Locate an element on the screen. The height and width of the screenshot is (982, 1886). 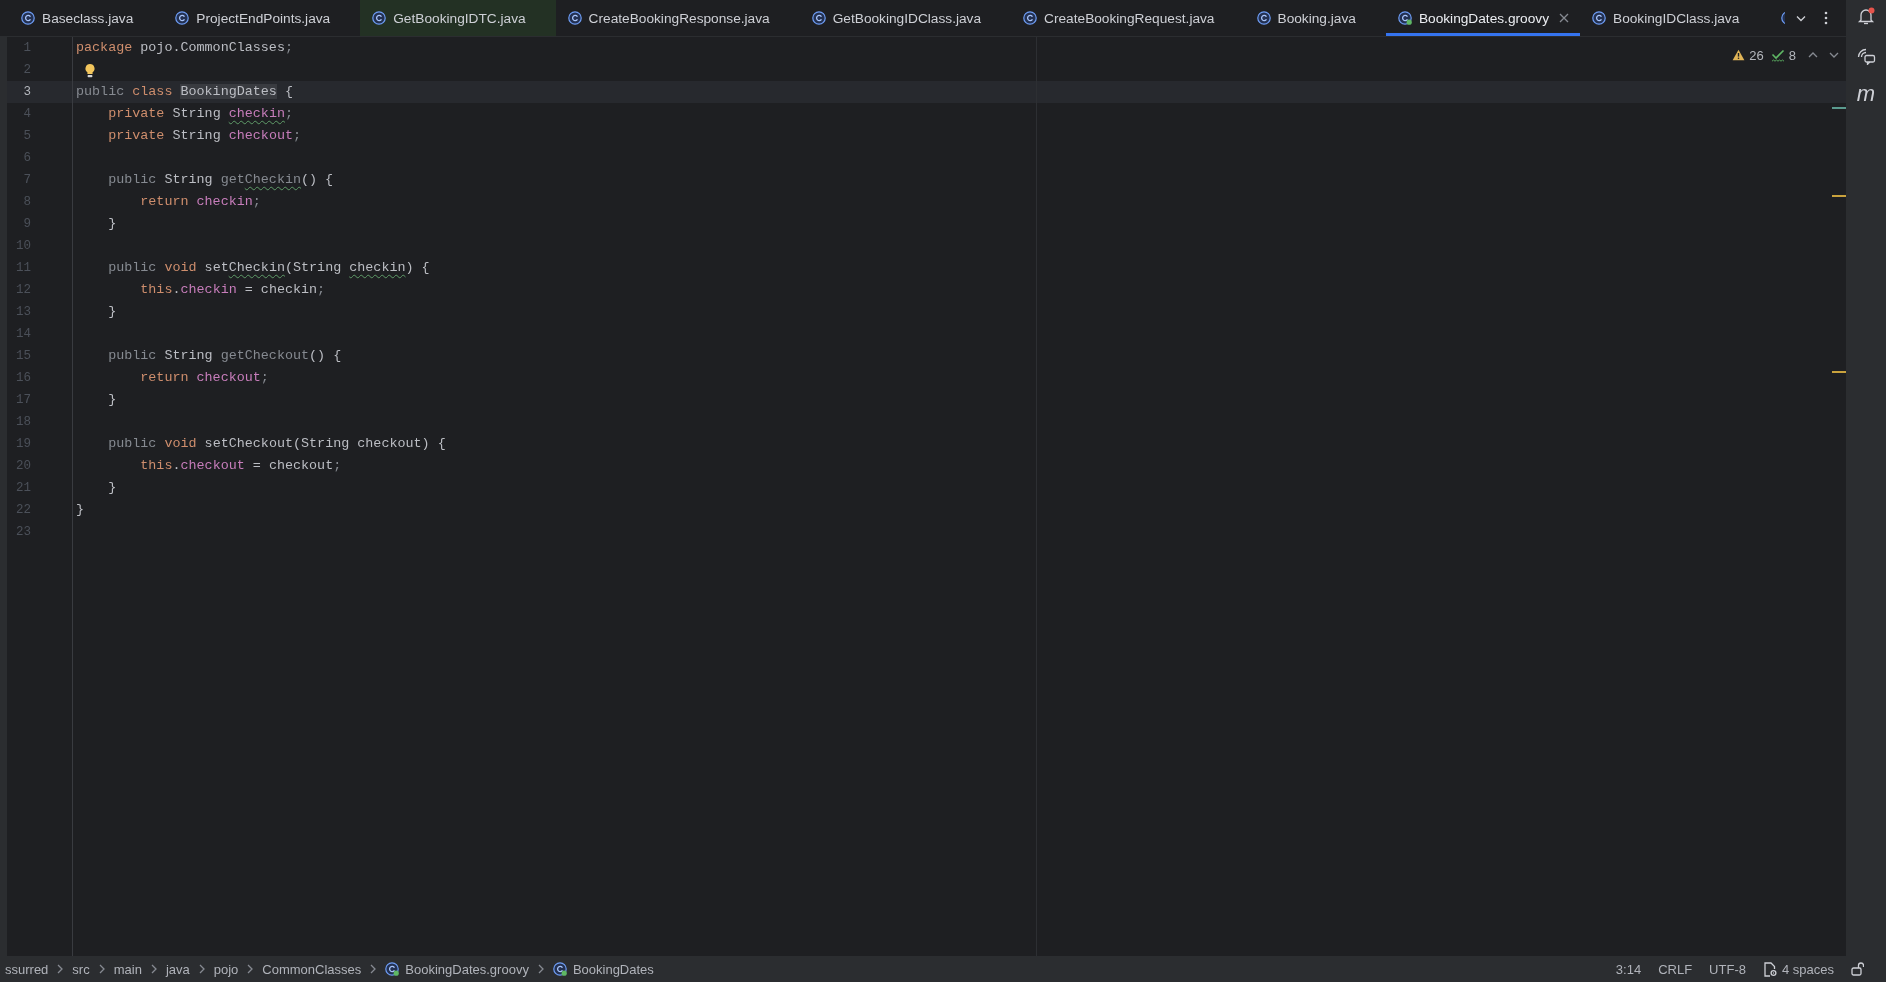
chat-icon is located at coordinates (1866, 56).